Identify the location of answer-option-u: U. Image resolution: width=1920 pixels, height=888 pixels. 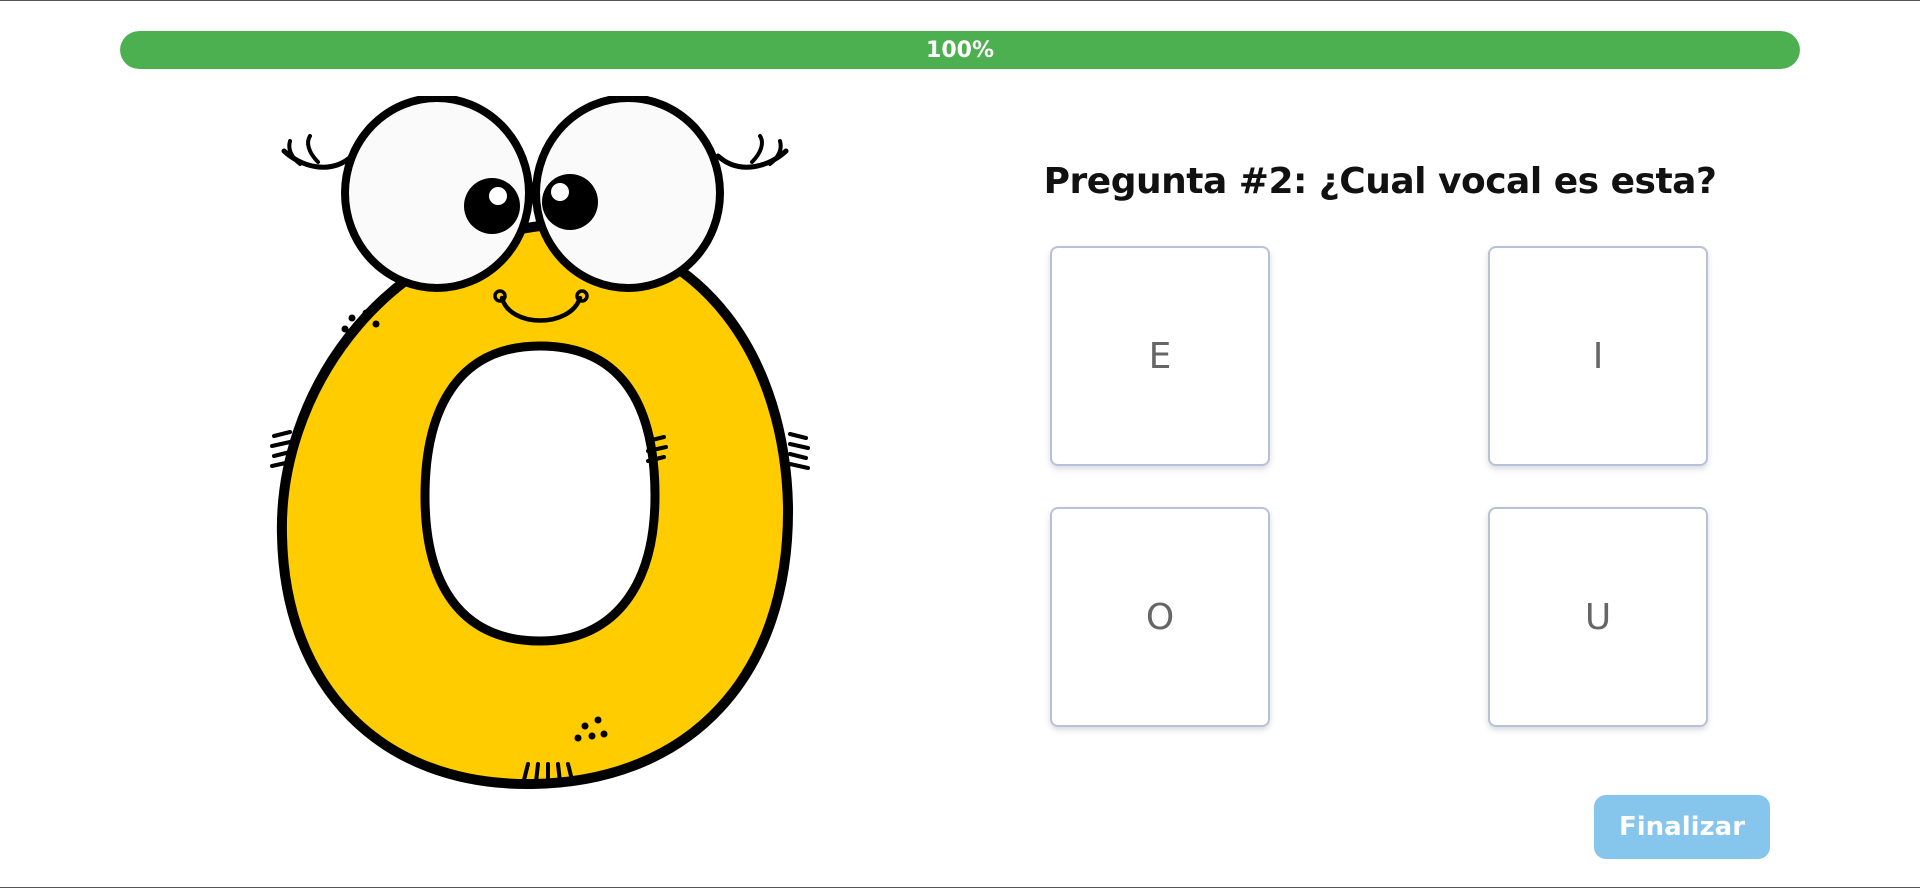
(1598, 617).